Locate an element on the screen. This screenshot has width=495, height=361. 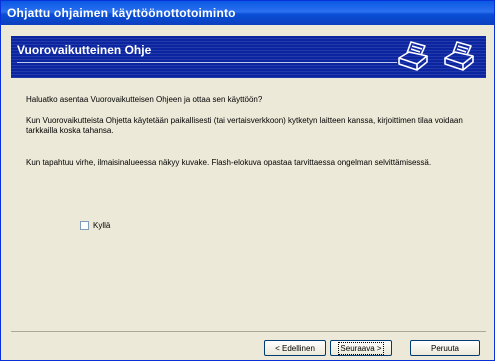
enable-checkbox is located at coordinates (84, 225).